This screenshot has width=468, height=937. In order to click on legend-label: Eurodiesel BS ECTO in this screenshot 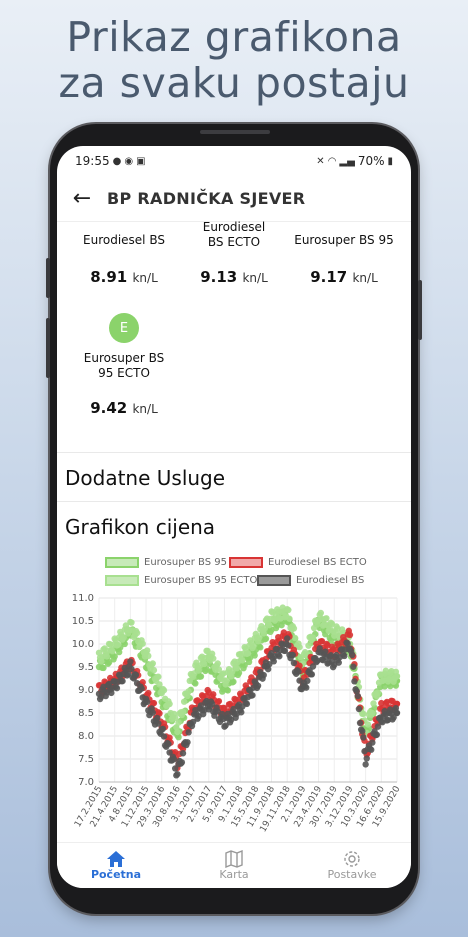, I will do `click(317, 562)`.